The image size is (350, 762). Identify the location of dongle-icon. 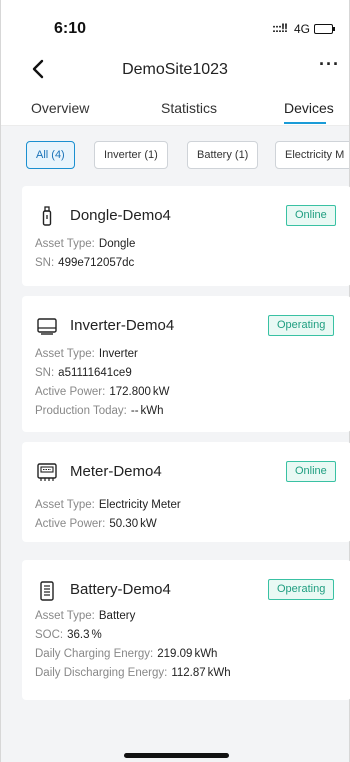
(47, 216).